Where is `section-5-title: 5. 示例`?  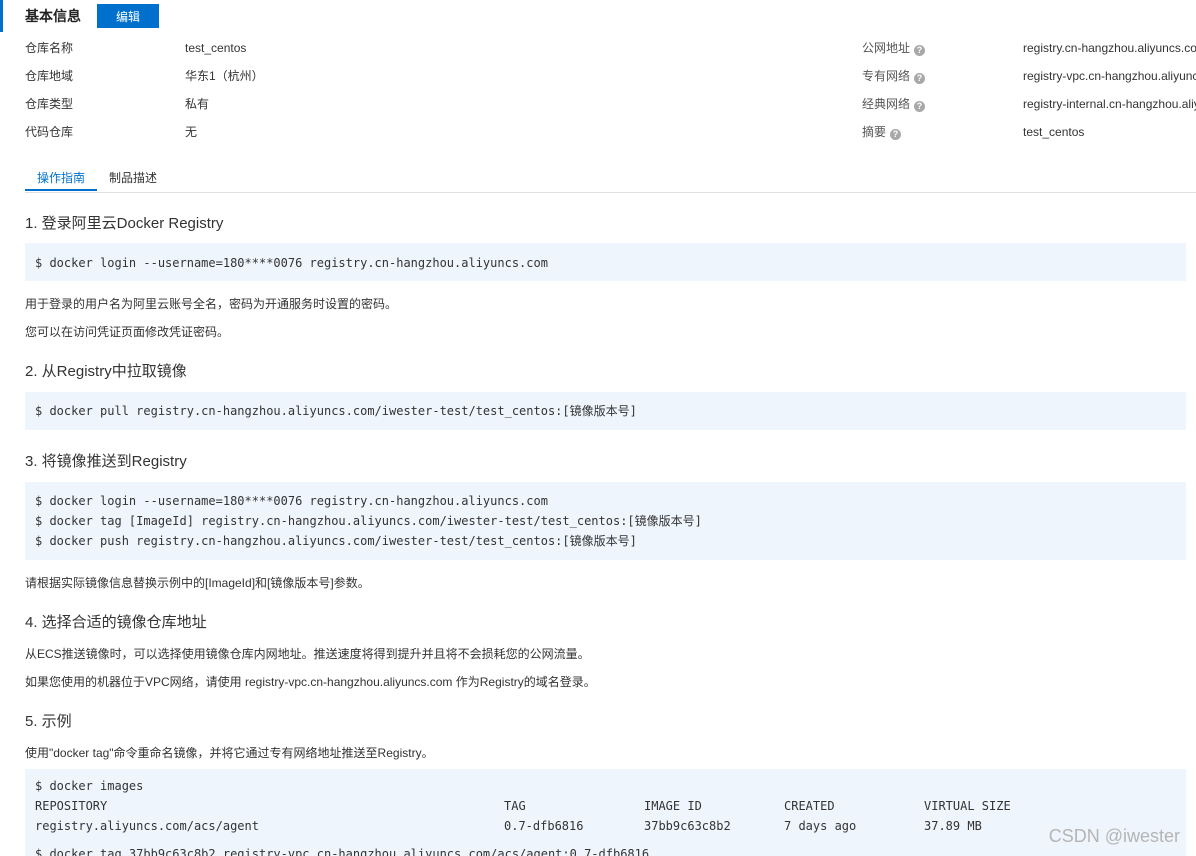
section-5-title: 5. 示例 is located at coordinates (48, 721).